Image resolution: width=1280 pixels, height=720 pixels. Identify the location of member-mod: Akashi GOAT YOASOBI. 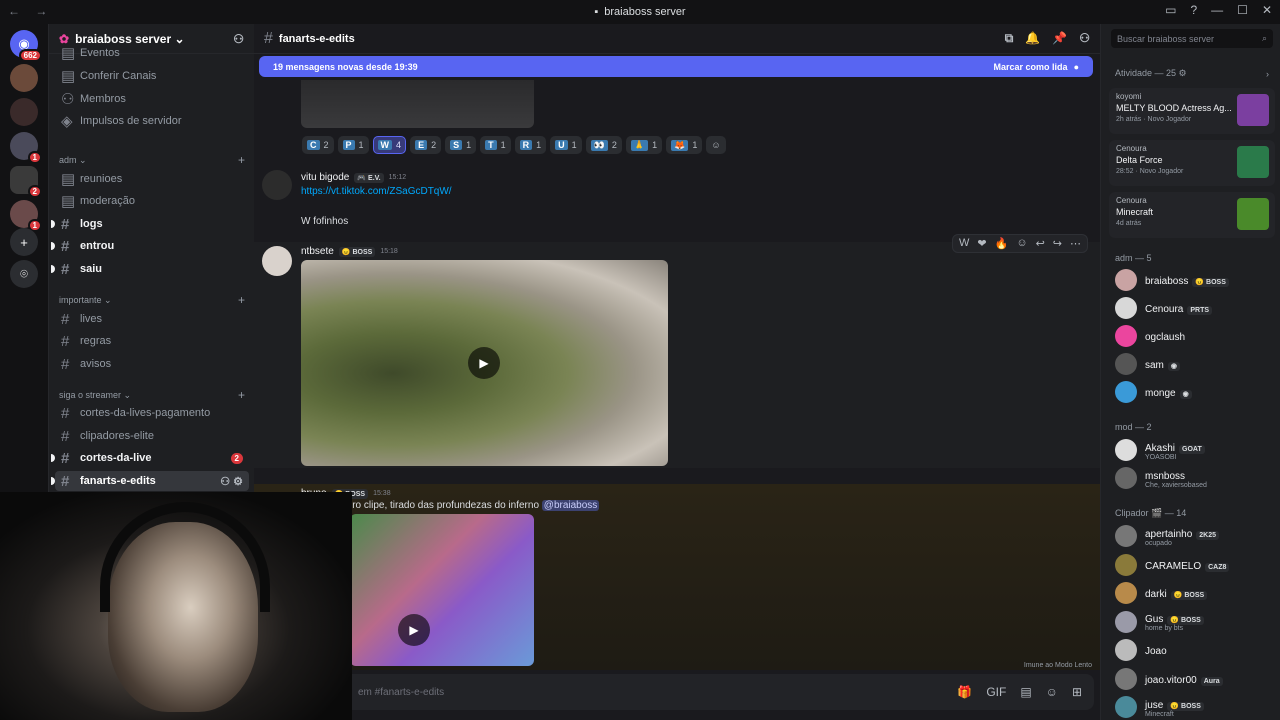
(1195, 450).